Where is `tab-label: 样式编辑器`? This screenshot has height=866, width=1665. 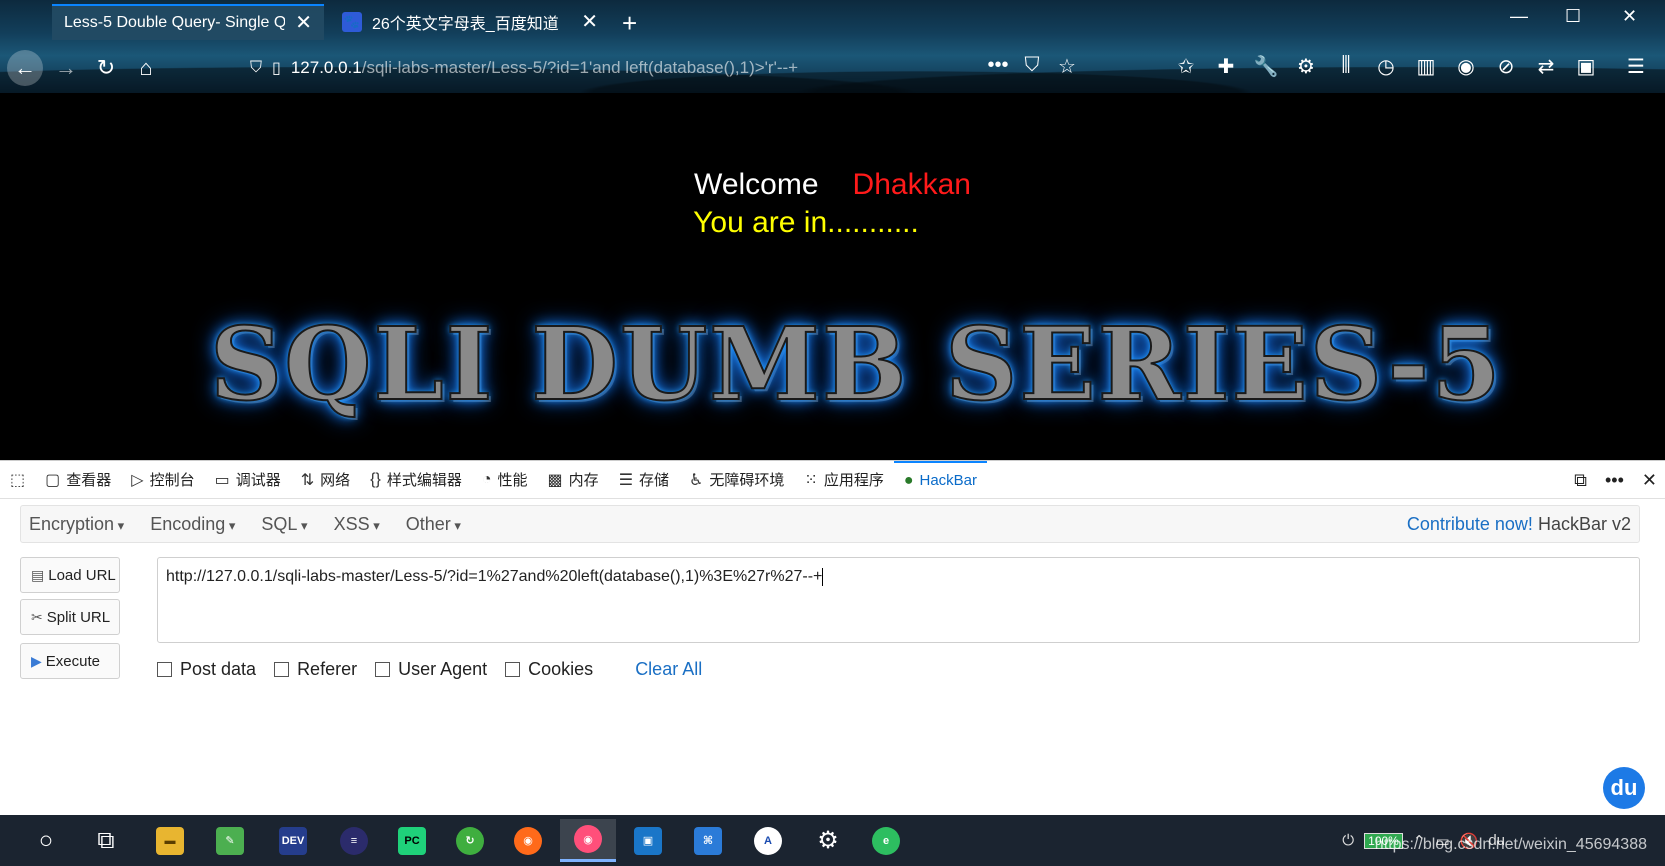 tab-label: 样式编辑器 is located at coordinates (424, 480).